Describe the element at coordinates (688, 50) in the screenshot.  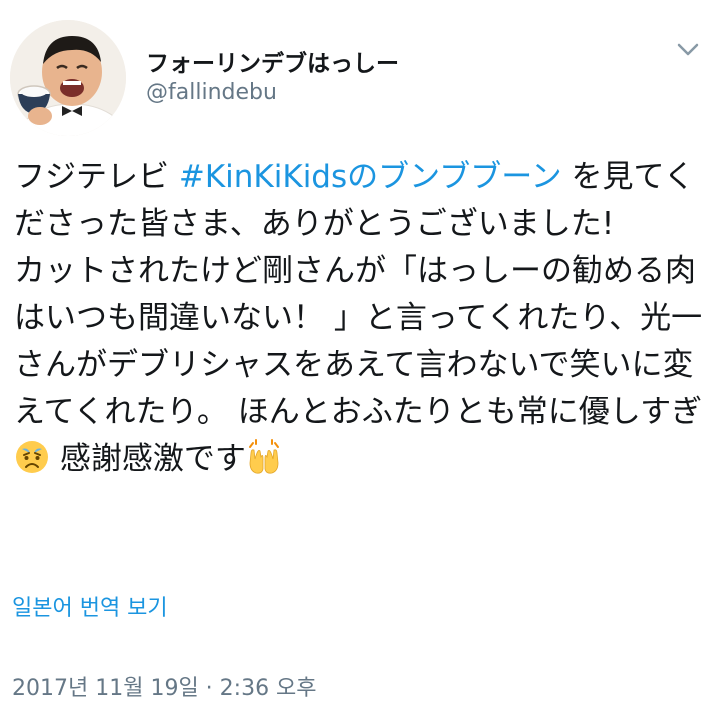
I see `chevron-down-icon` at that location.